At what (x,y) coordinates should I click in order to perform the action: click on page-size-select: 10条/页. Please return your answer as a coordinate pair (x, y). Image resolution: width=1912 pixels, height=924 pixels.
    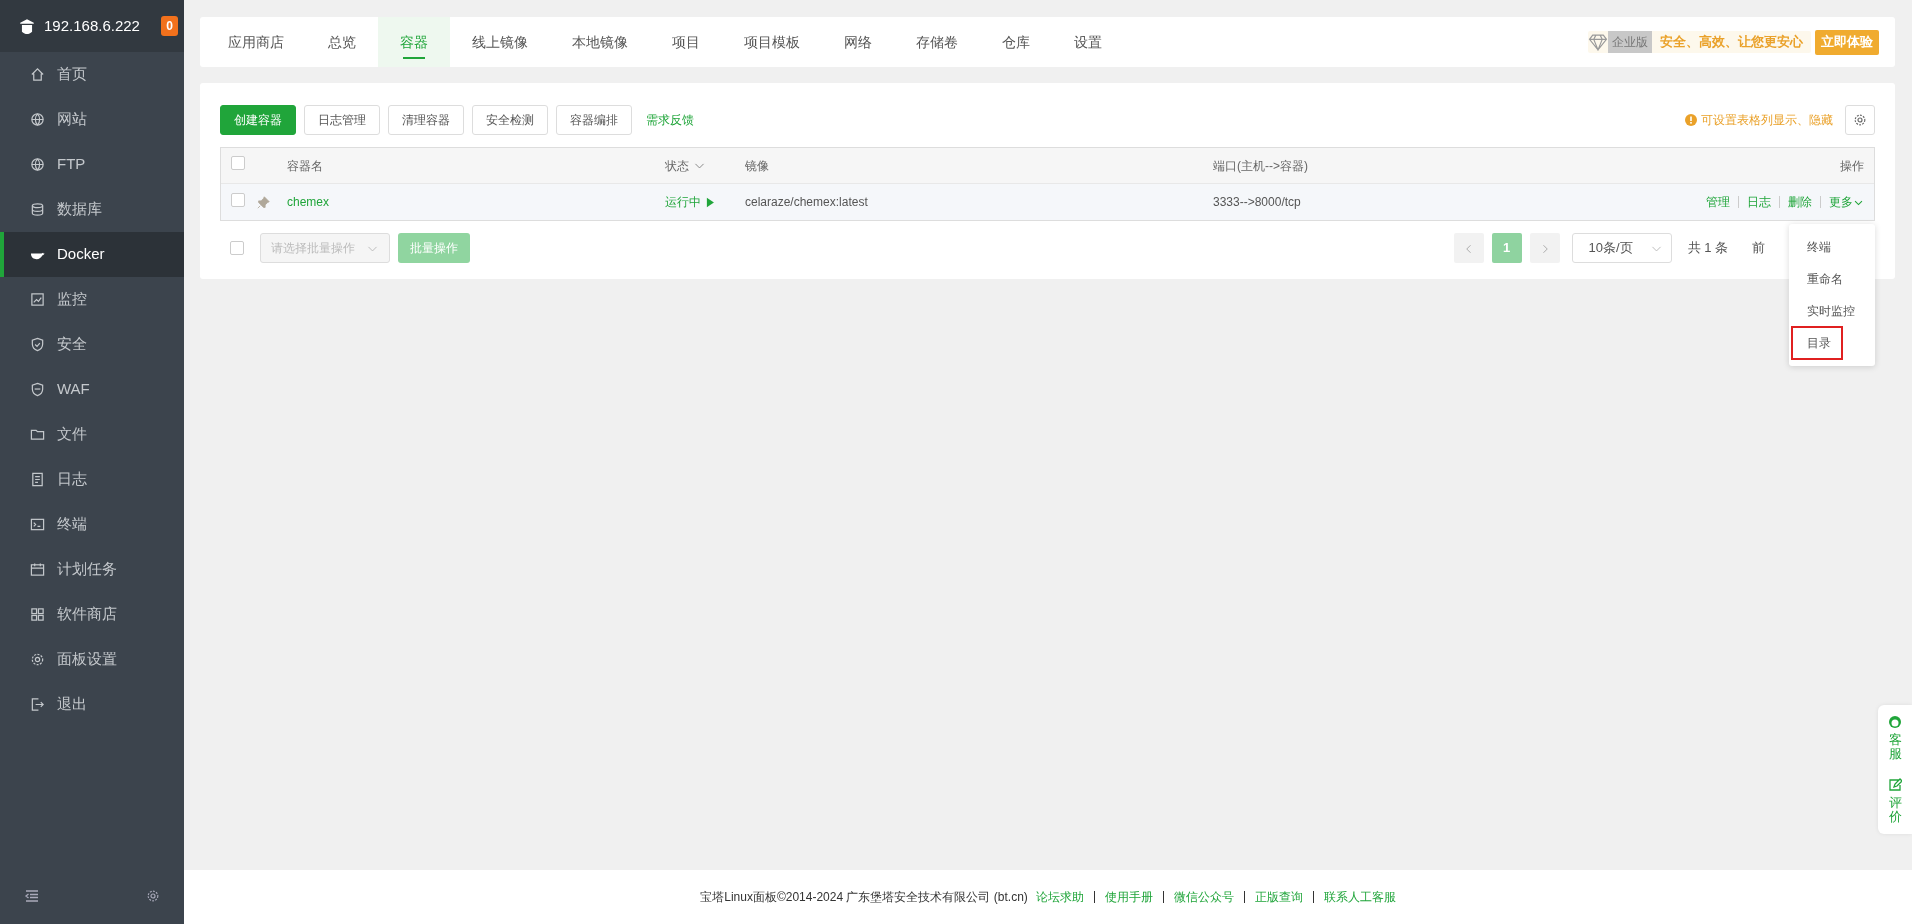
    Looking at the image, I should click on (1621, 248).